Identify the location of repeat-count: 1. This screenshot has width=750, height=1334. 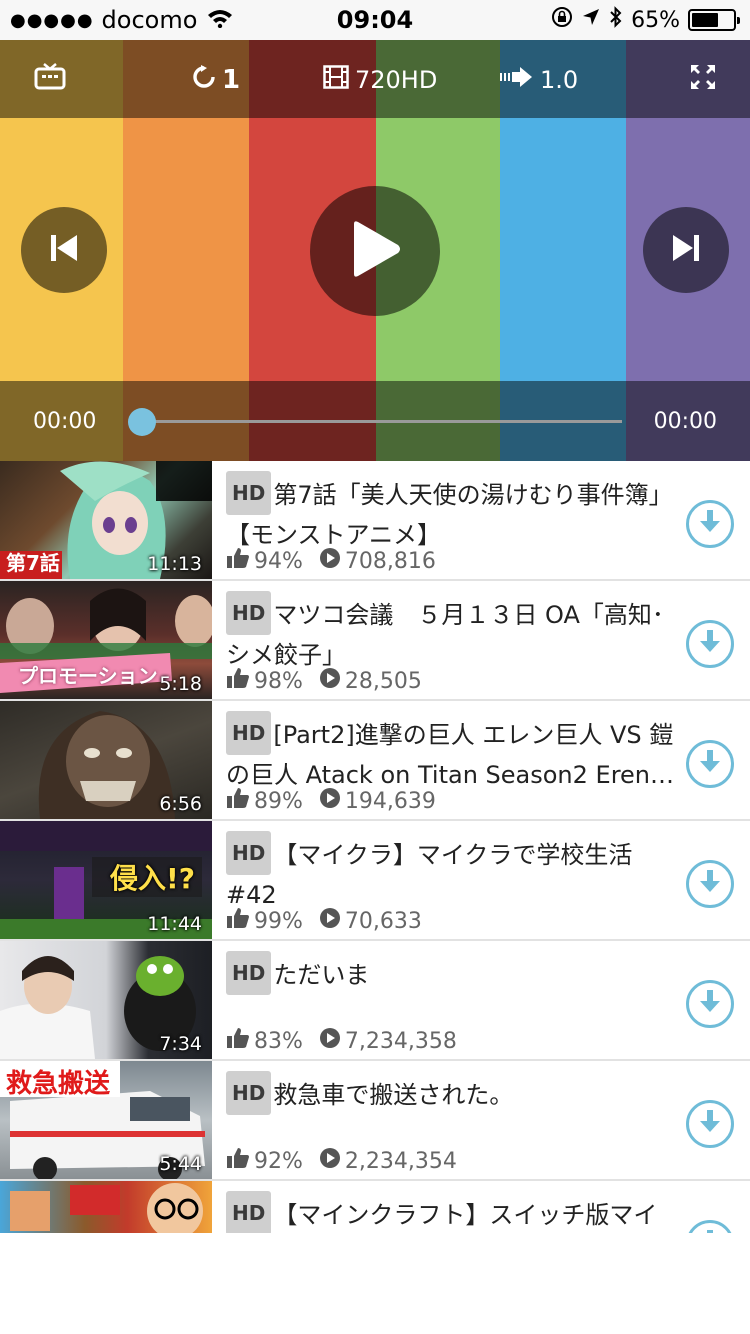
(231, 80).